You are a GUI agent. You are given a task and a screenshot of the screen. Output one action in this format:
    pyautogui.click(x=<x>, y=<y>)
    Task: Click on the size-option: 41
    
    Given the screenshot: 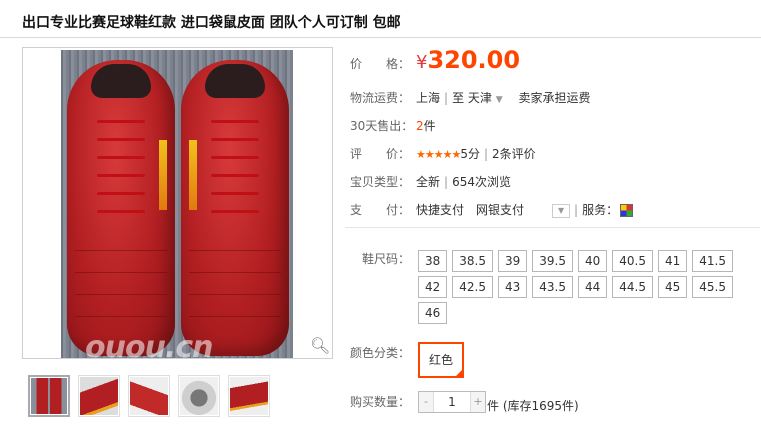 What is the action you would take?
    pyautogui.click(x=673, y=261)
    